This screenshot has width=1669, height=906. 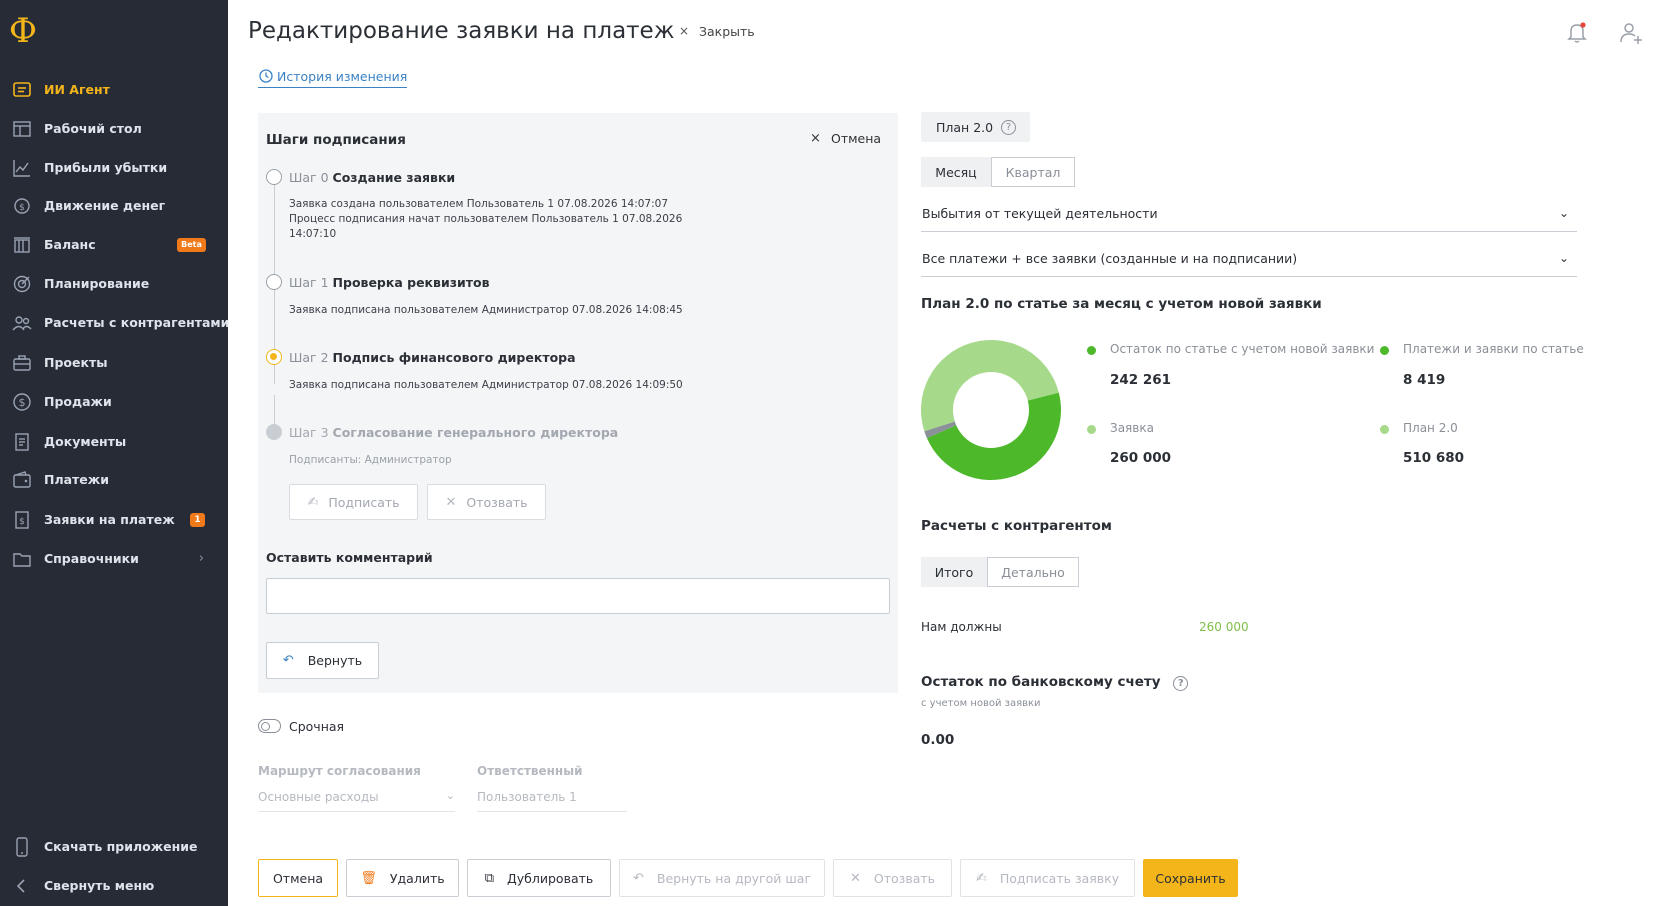 I want to click on step-2-radio, so click(x=274, y=357).